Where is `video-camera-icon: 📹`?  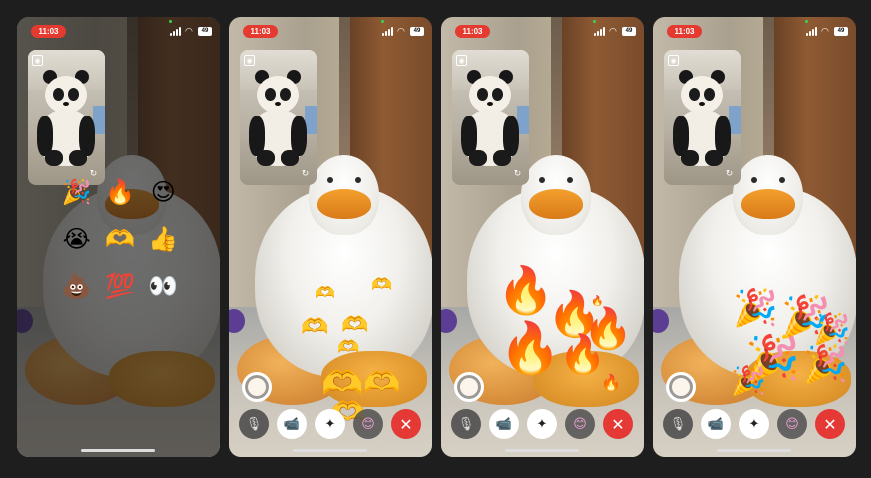 video-camera-icon: 📹 is located at coordinates (504, 424).